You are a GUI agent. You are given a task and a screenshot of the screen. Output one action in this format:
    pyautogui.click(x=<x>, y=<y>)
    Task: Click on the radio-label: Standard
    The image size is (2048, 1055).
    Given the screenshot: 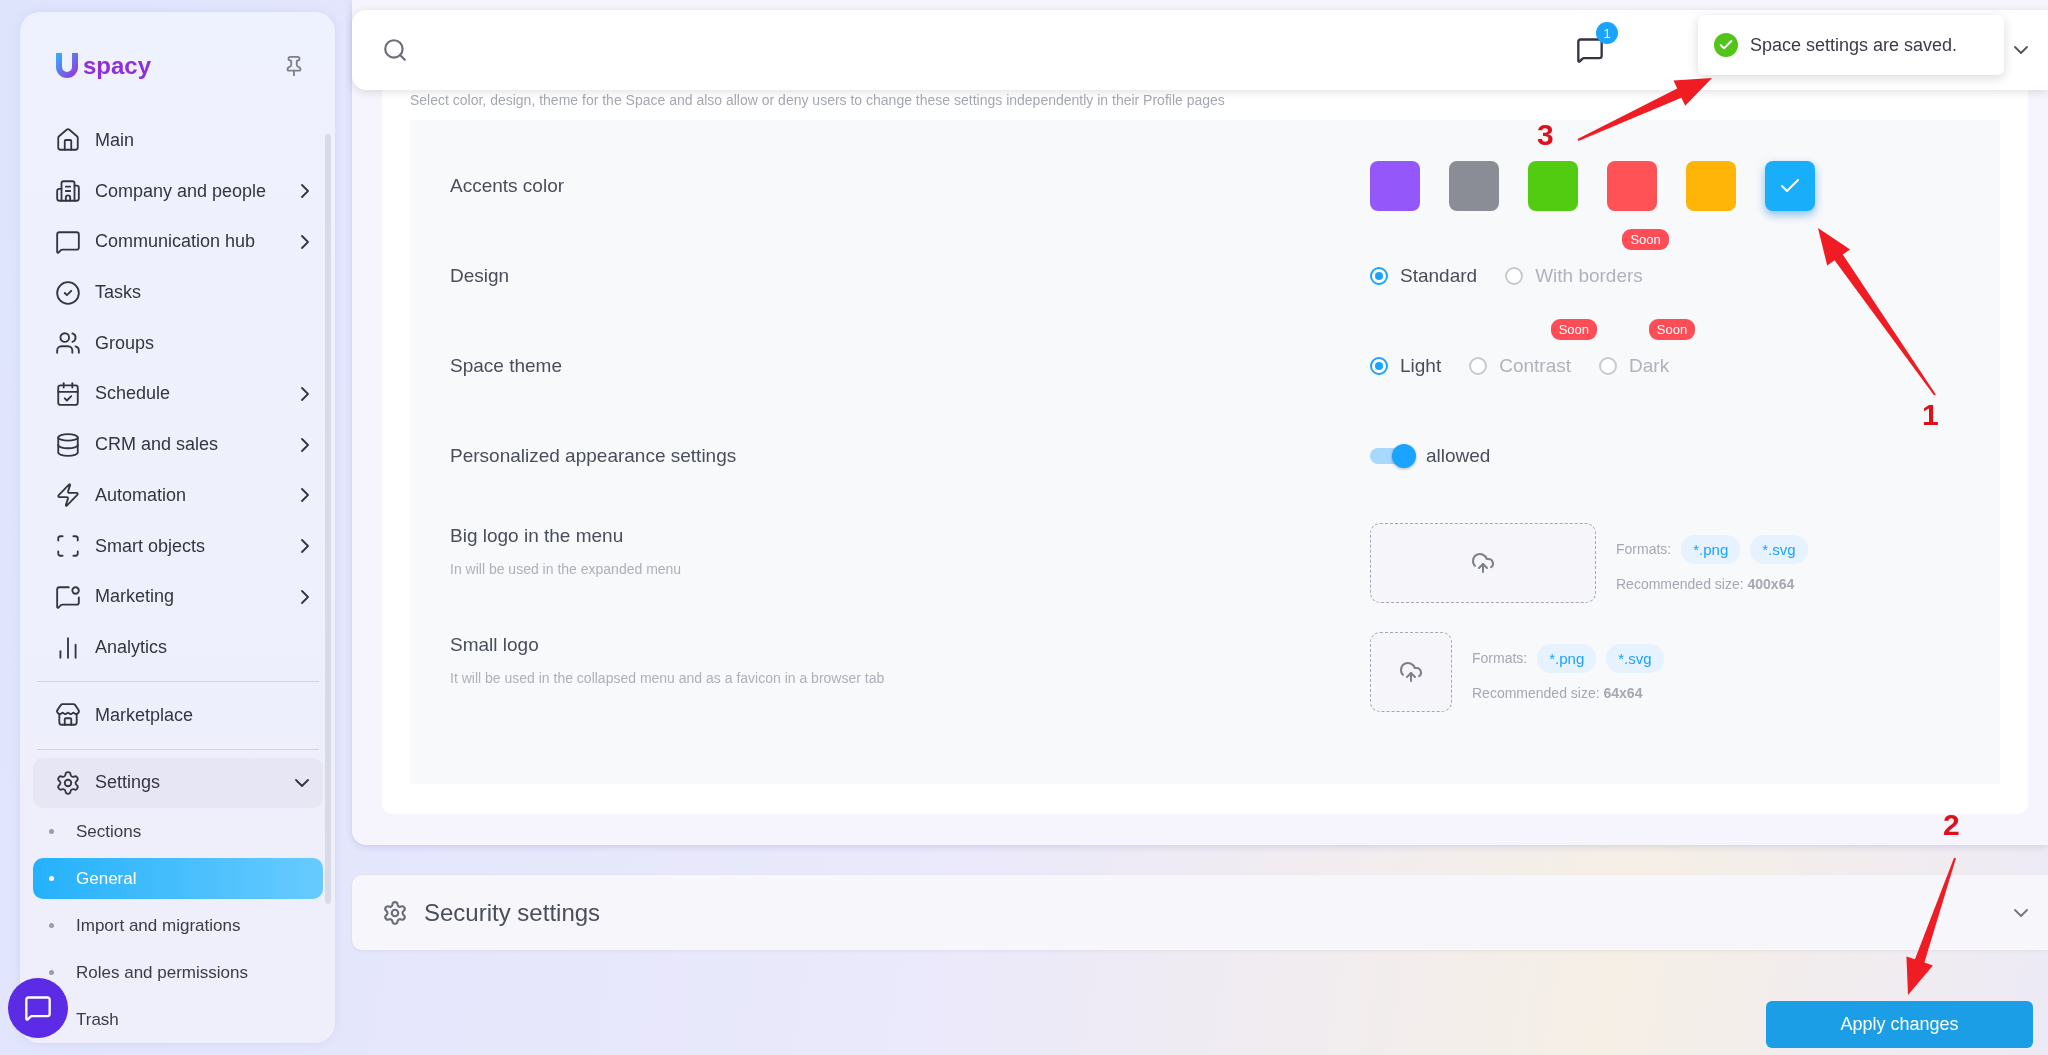 What is the action you would take?
    pyautogui.click(x=1439, y=276)
    